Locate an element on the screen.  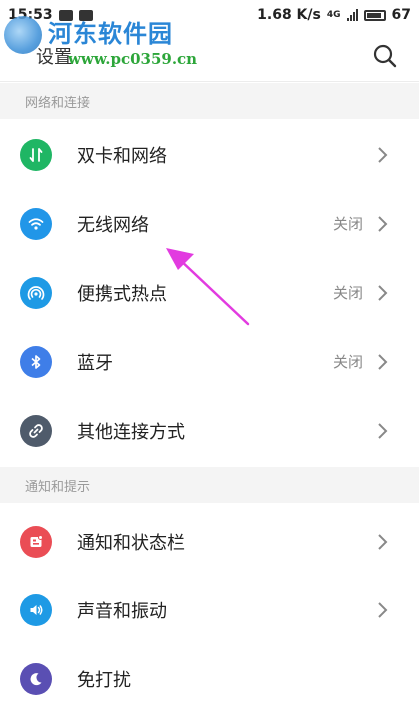
search-icon is located at coordinates (385, 55).